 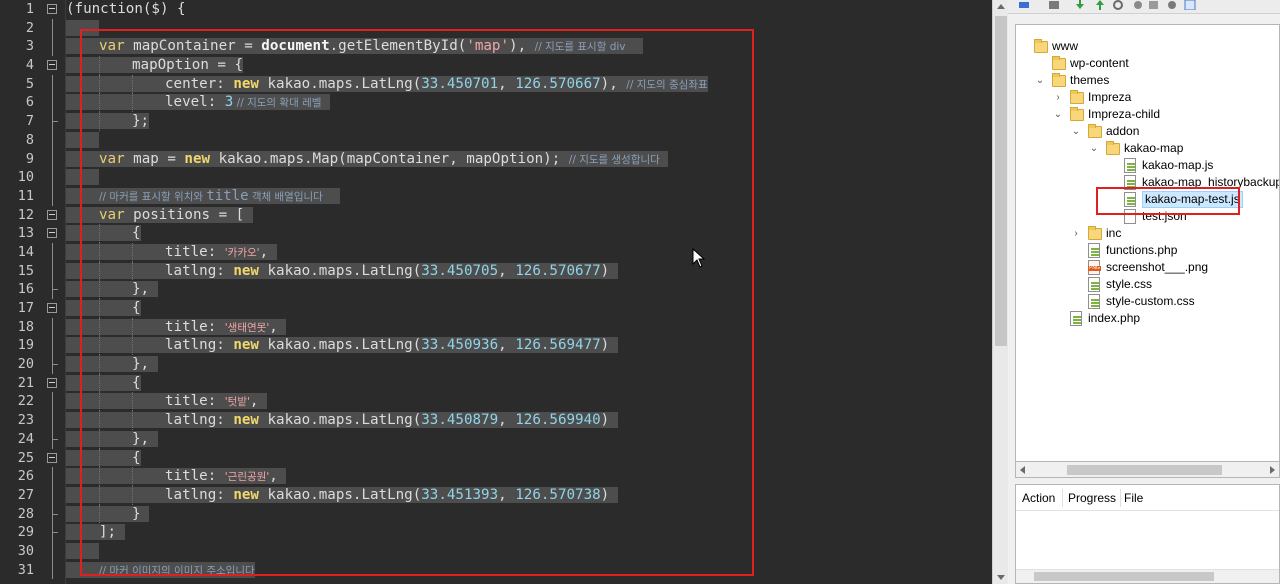 What do you see at coordinates (605, 345) in the screenshot?
I see `close-paren: )` at bounding box center [605, 345].